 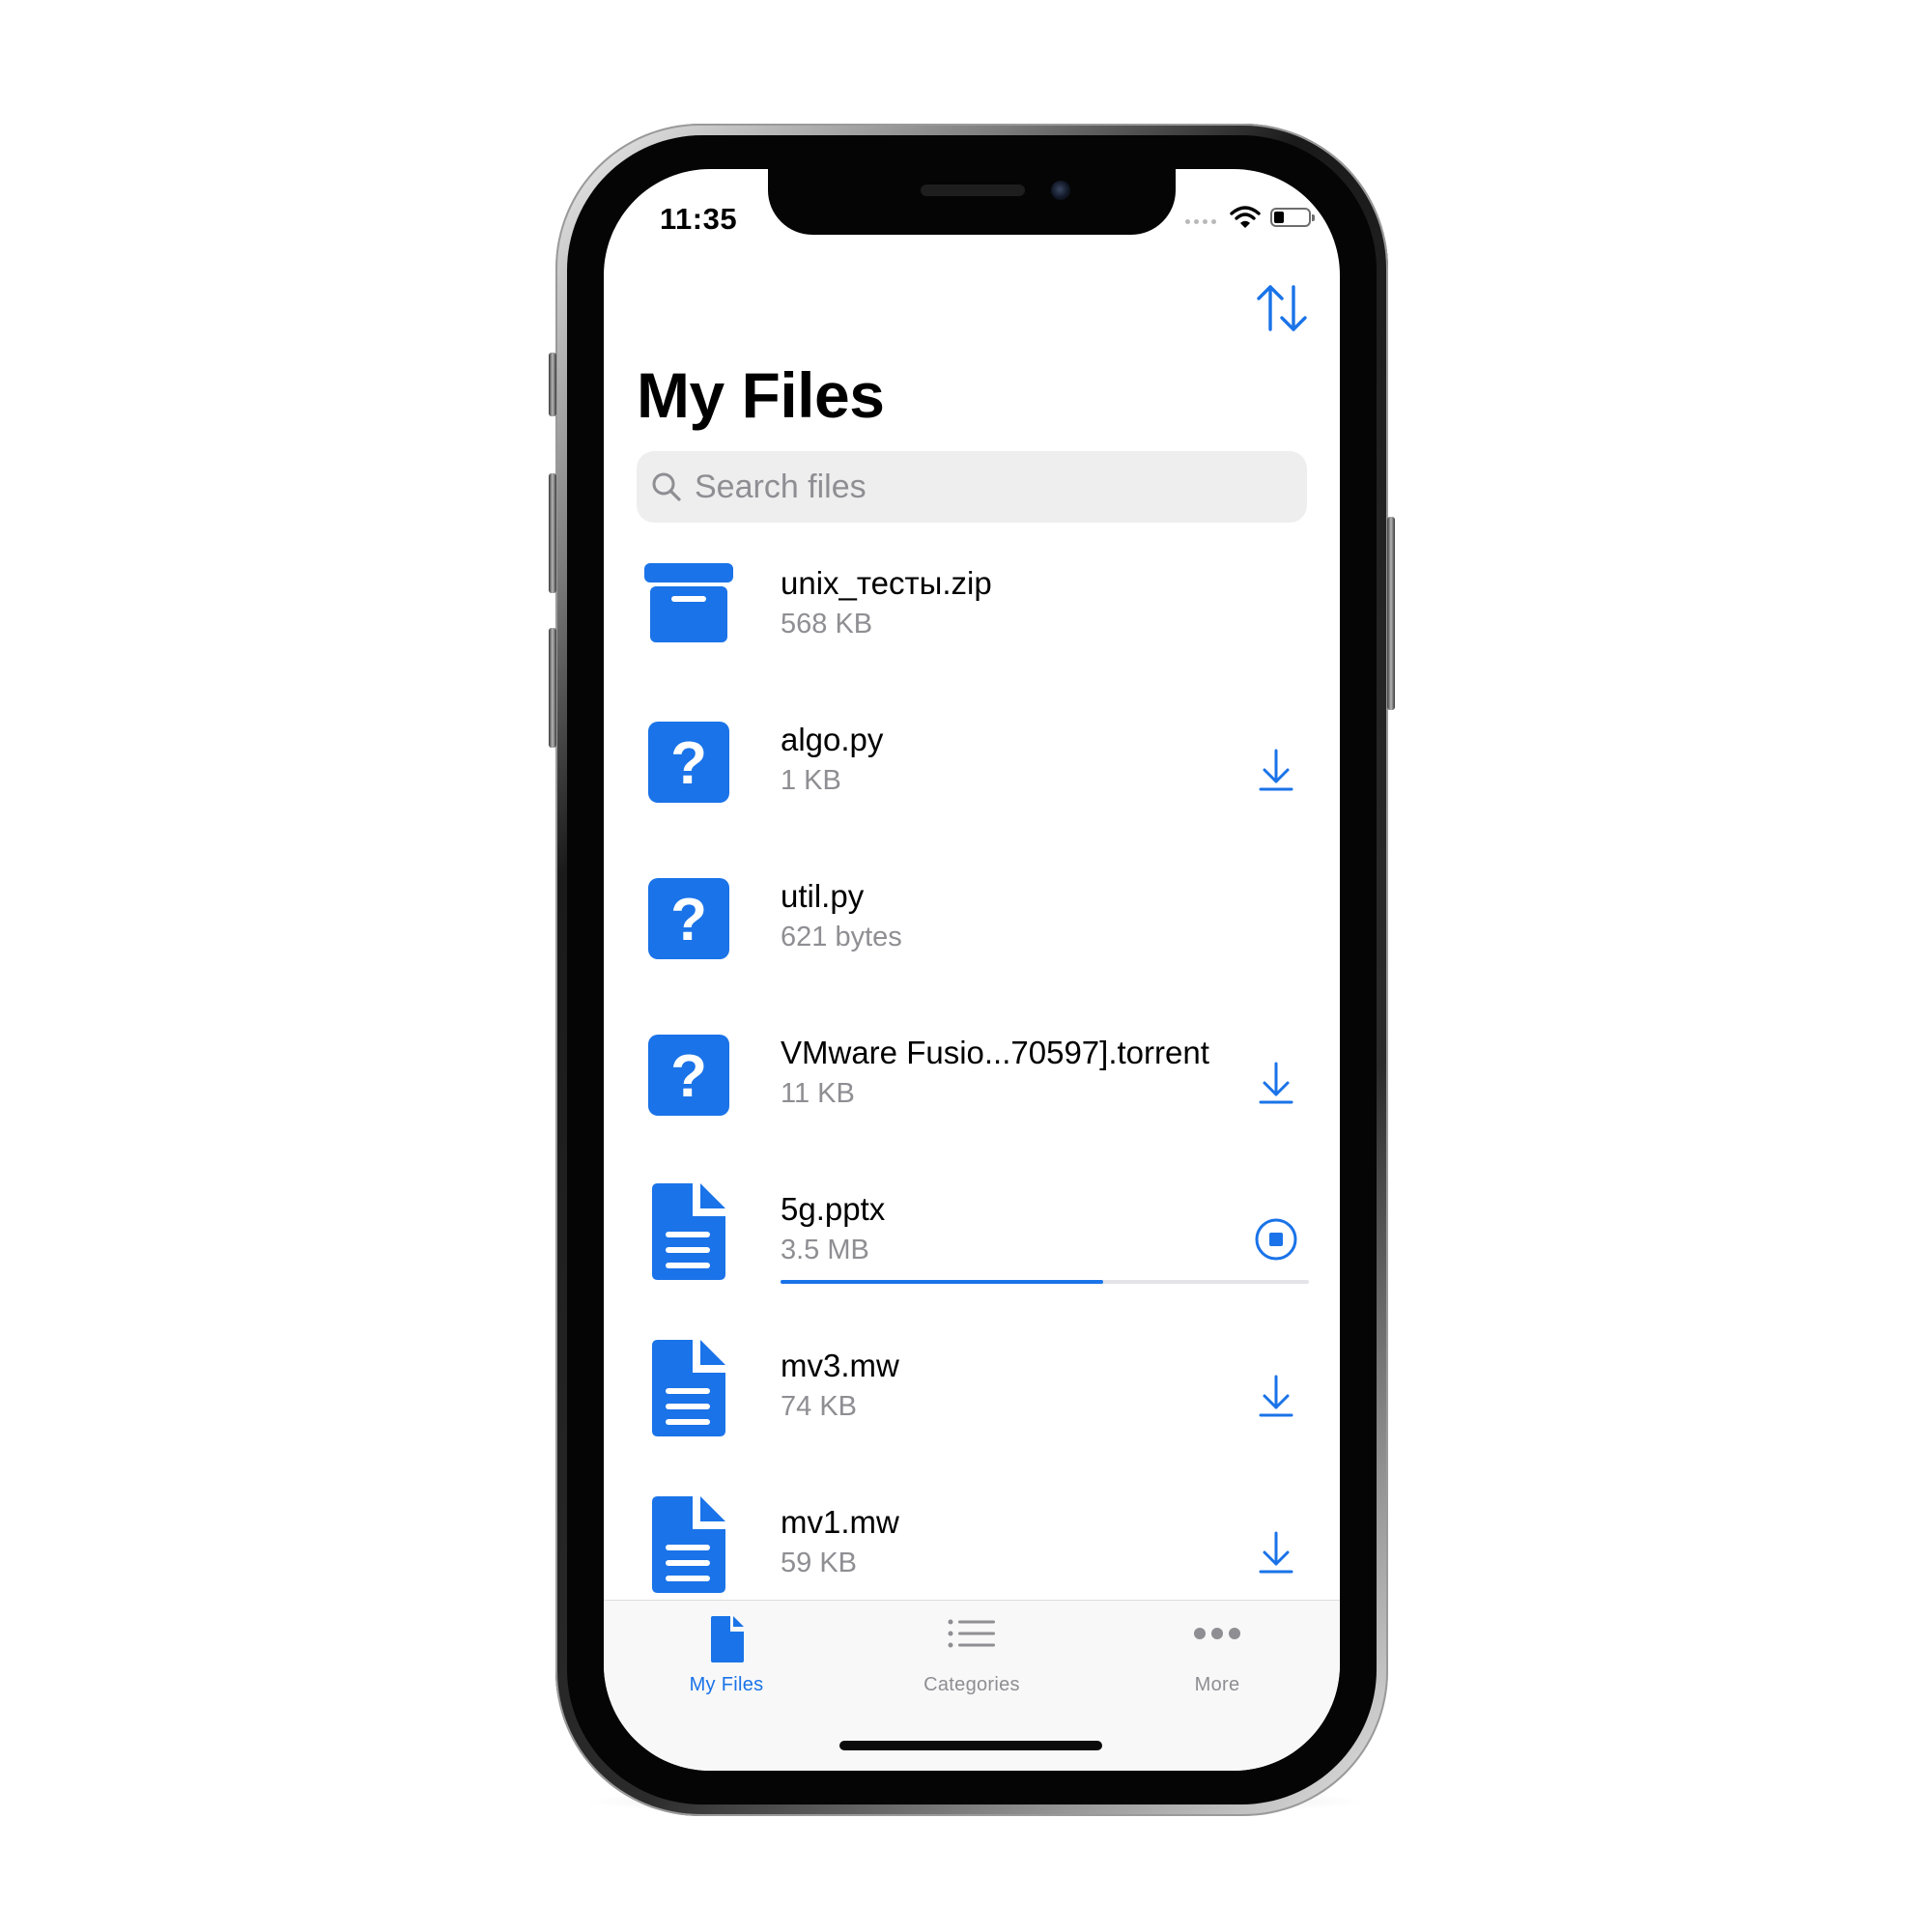 What do you see at coordinates (688, 602) in the screenshot?
I see `archive-box-icon` at bounding box center [688, 602].